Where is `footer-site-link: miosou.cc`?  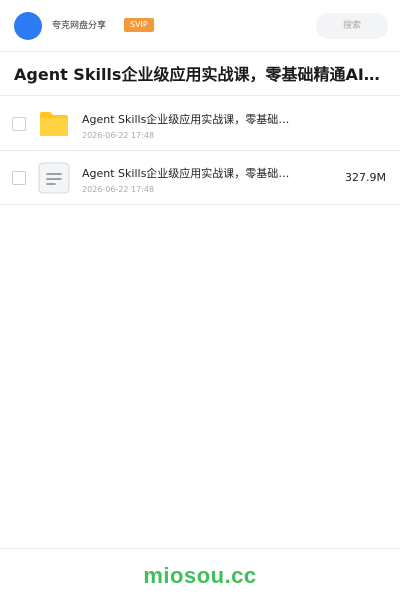 footer-site-link: miosou.cc is located at coordinates (200, 576).